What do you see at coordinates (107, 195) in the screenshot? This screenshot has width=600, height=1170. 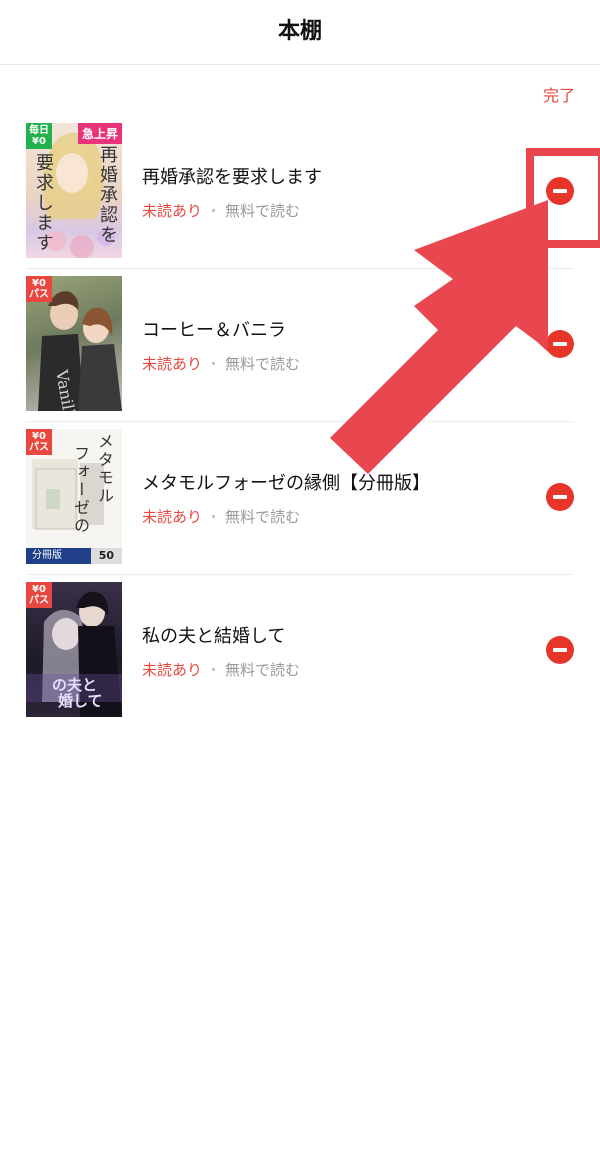 I see `cover-title: 再婚承認を` at bounding box center [107, 195].